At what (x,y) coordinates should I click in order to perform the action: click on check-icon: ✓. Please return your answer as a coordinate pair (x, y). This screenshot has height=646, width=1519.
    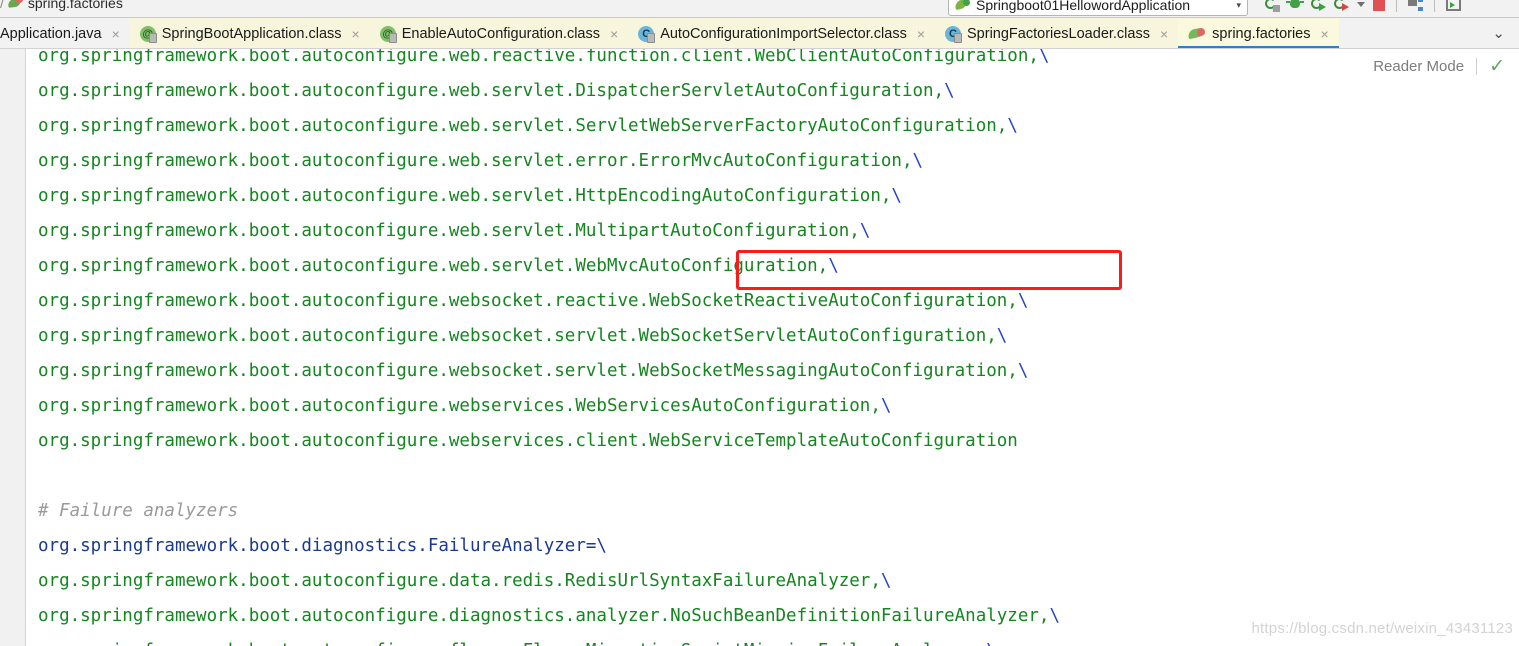
    Looking at the image, I should click on (1497, 66).